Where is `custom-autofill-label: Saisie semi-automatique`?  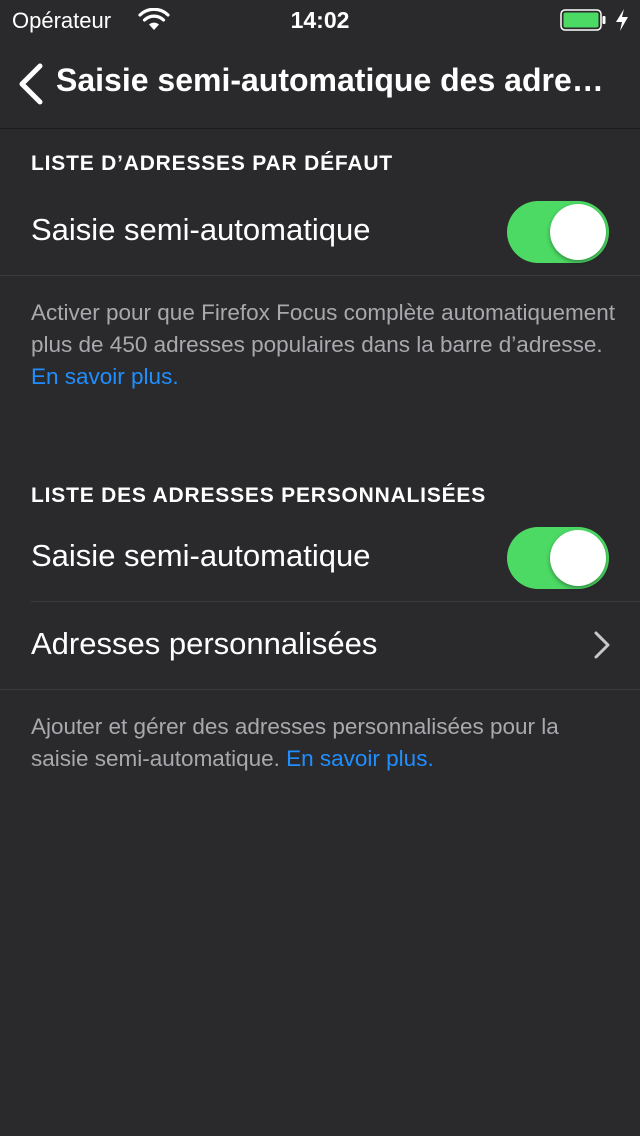 custom-autofill-label: Saisie semi-automatique is located at coordinates (201, 555).